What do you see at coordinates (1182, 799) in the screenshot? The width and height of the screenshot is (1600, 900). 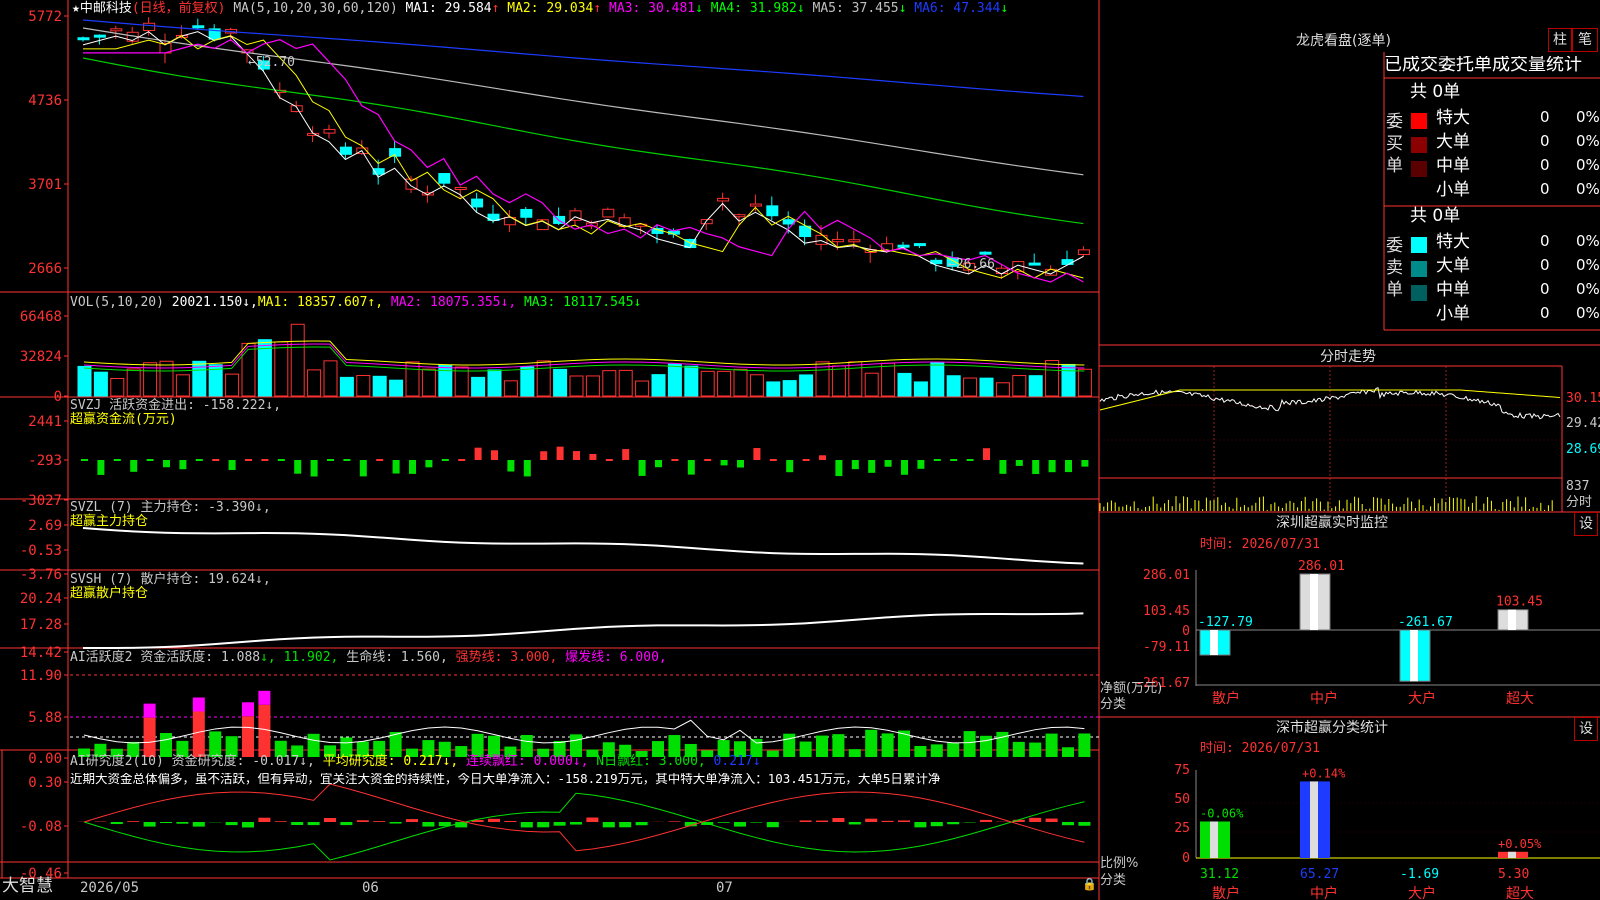 I see `bar-y-tick: 50` at bounding box center [1182, 799].